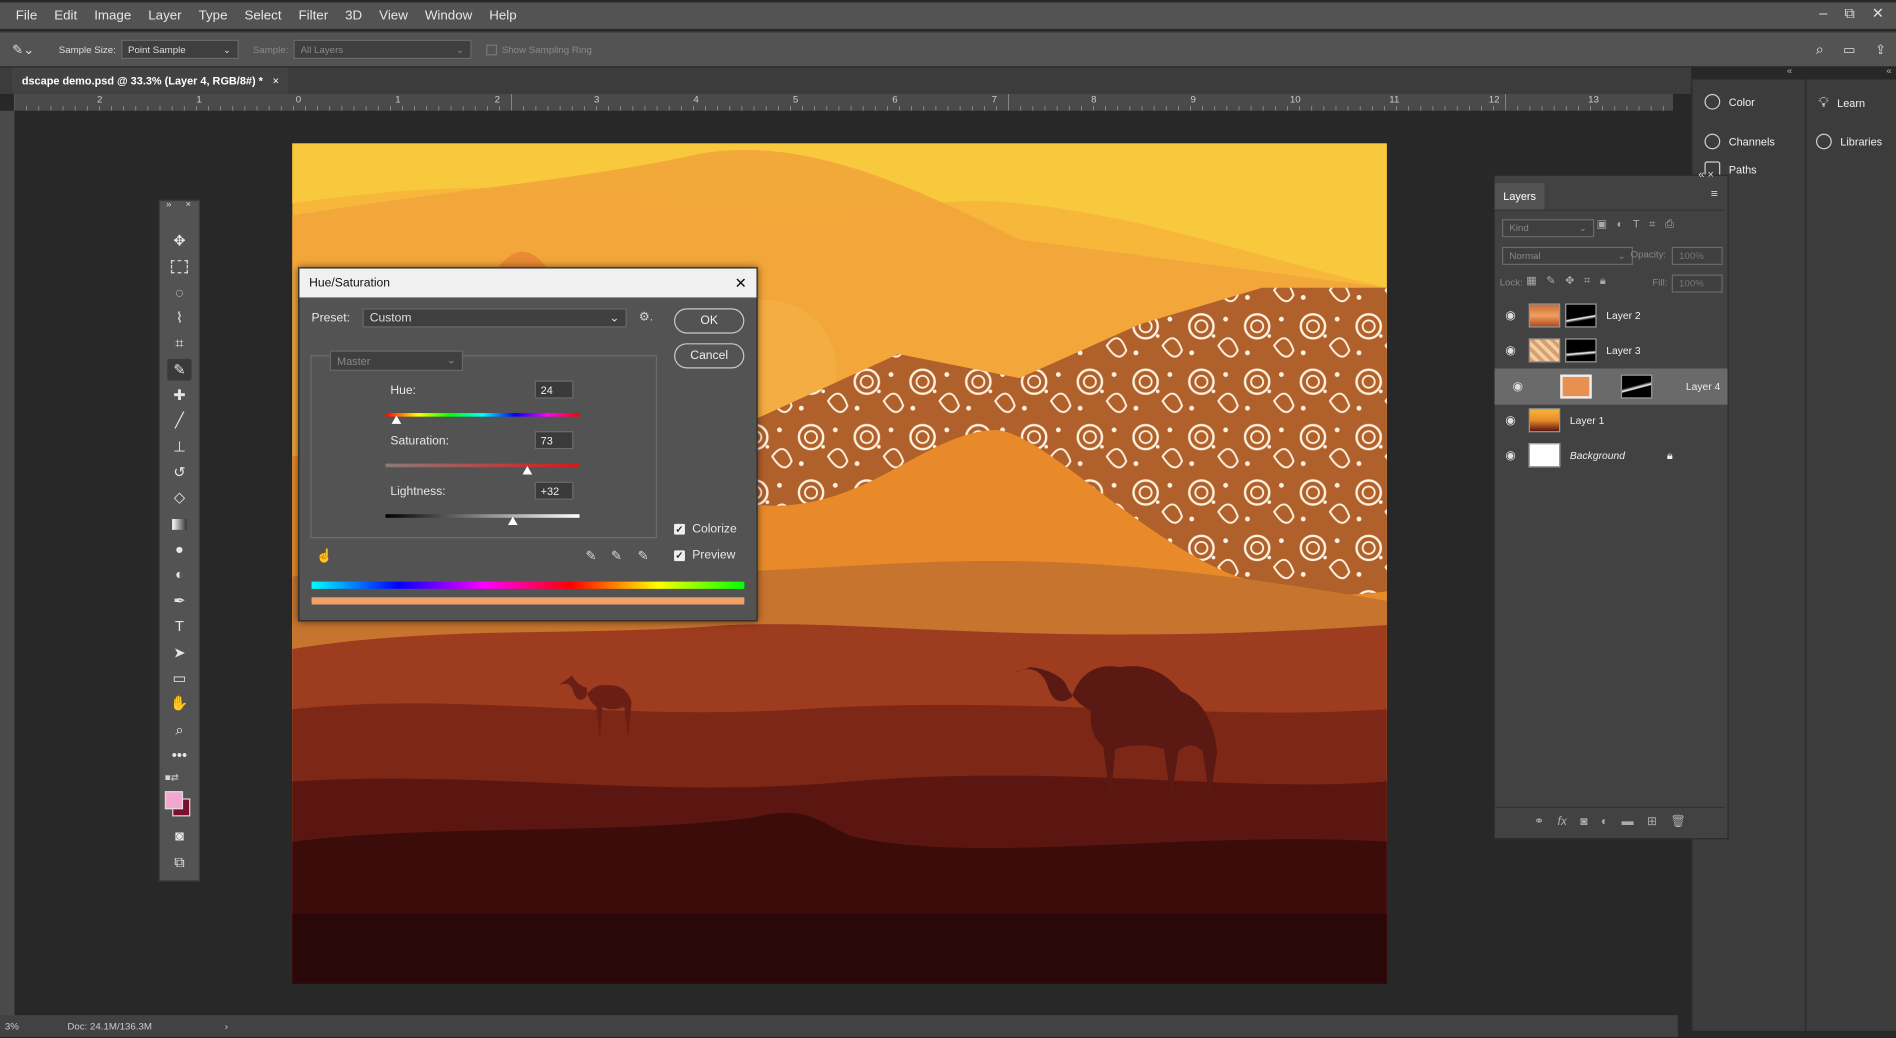 The width and height of the screenshot is (1896, 1038). I want to click on opacity-input: 100%, so click(1697, 255).